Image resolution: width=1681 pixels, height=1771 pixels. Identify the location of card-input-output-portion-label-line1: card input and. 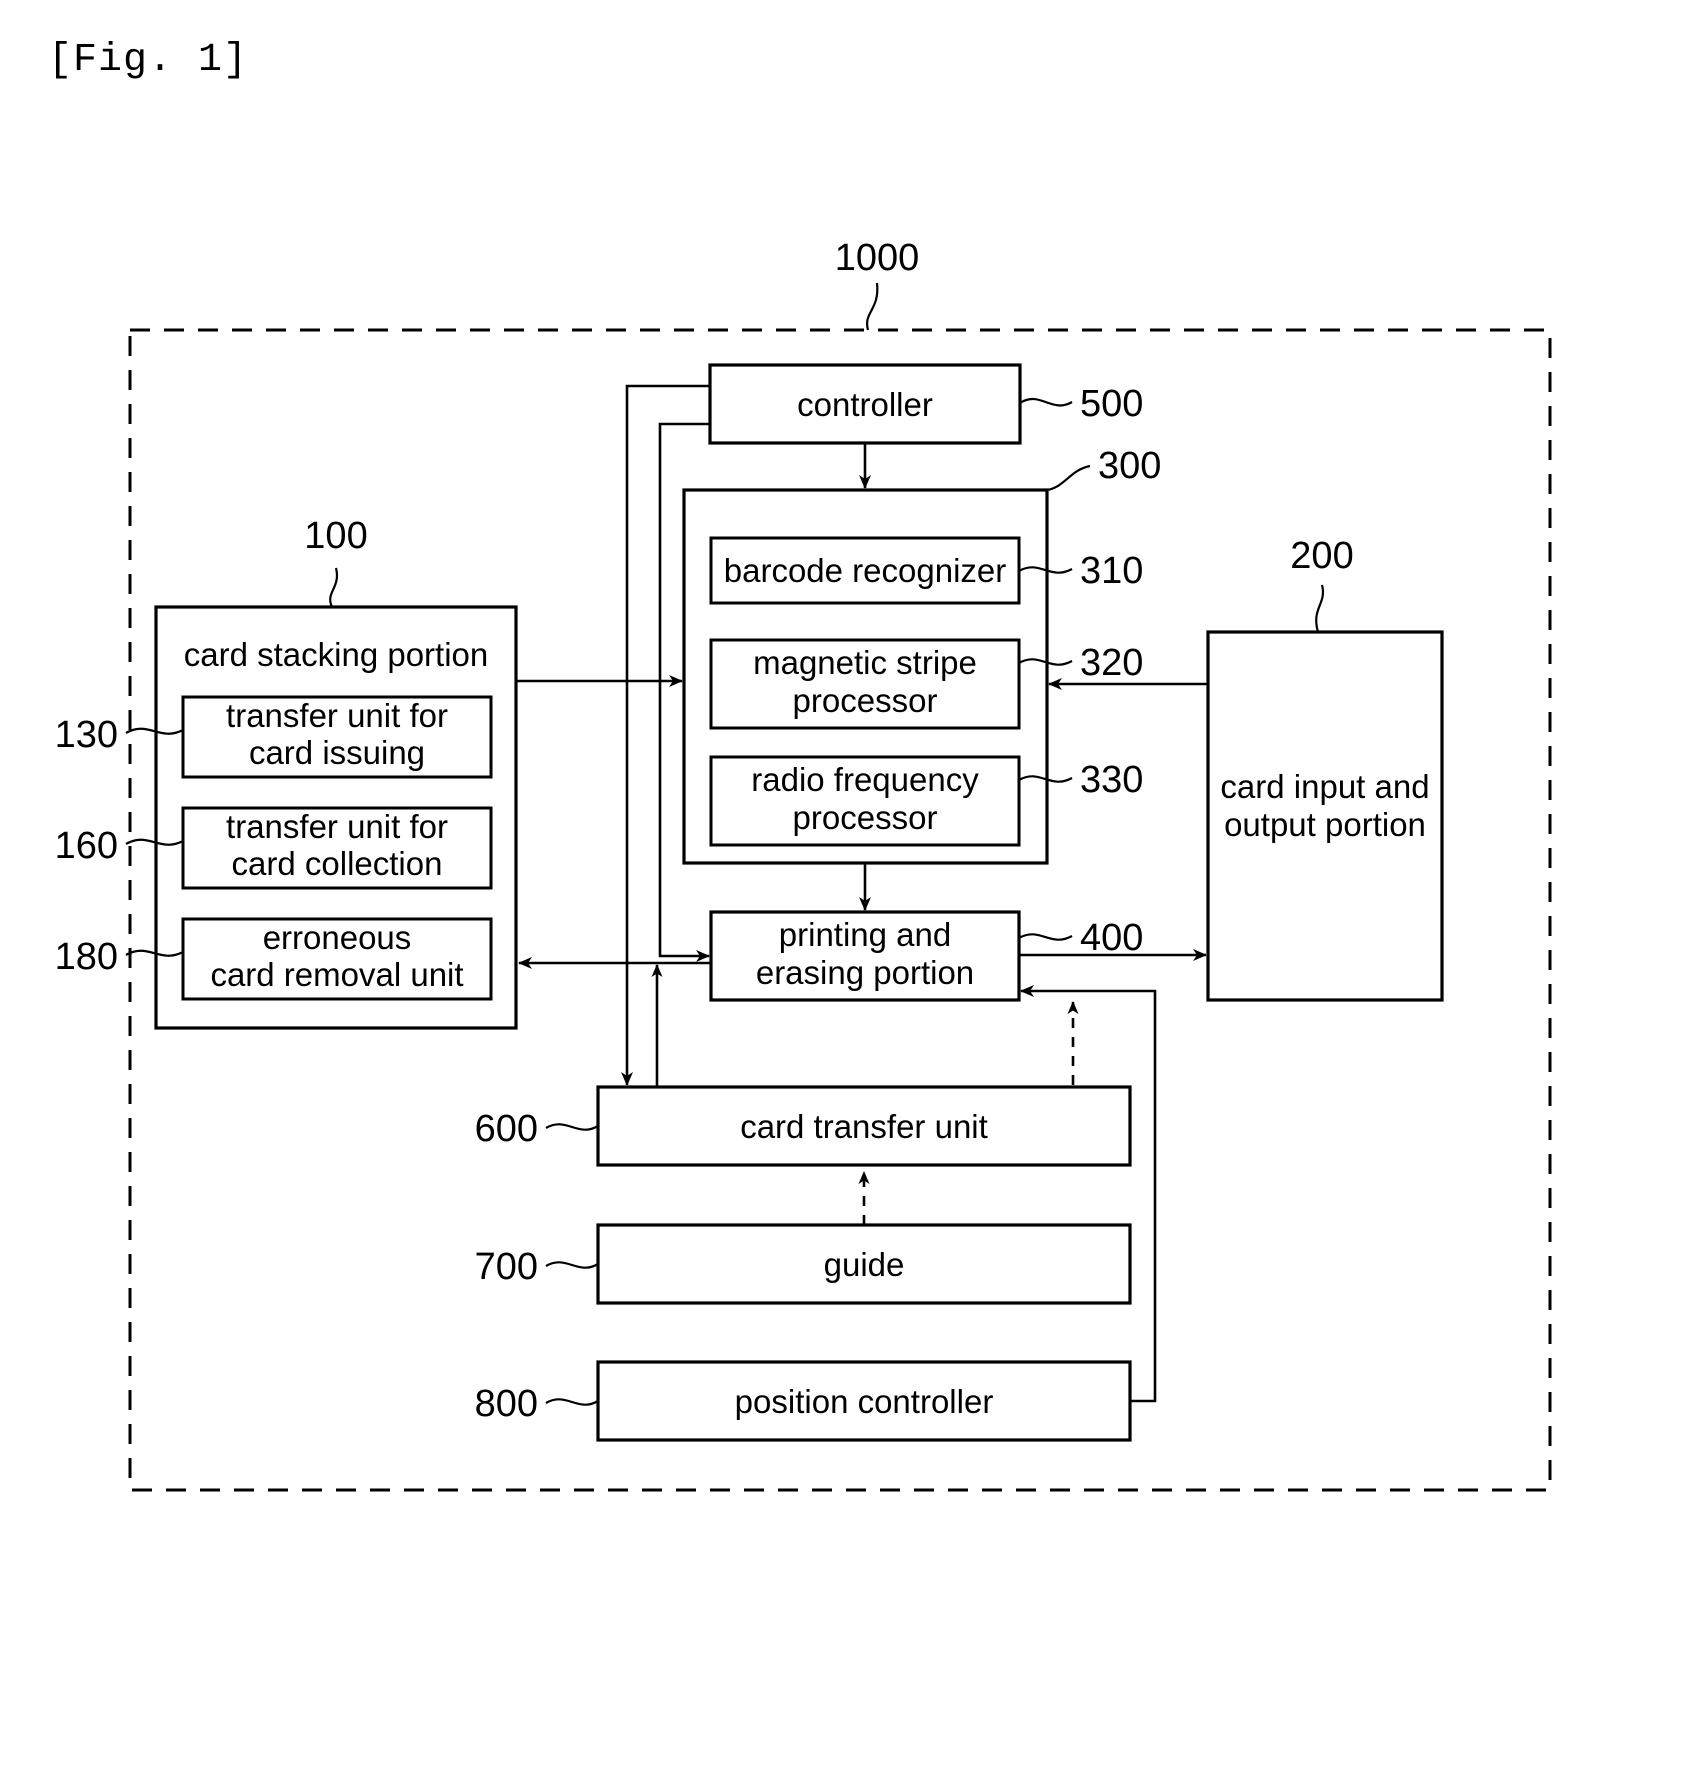
(1324, 786).